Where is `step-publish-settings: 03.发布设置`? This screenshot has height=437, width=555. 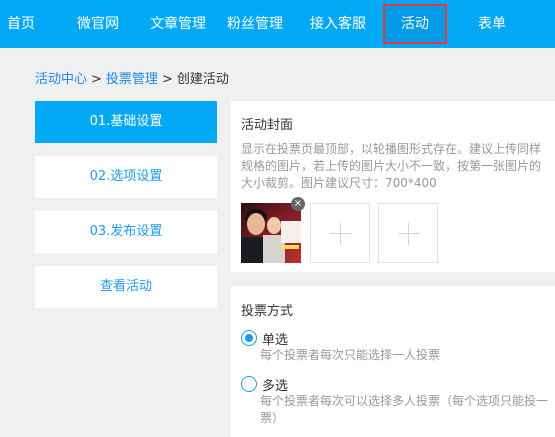
step-publish-settings: 03.发布设置 is located at coordinates (126, 232).